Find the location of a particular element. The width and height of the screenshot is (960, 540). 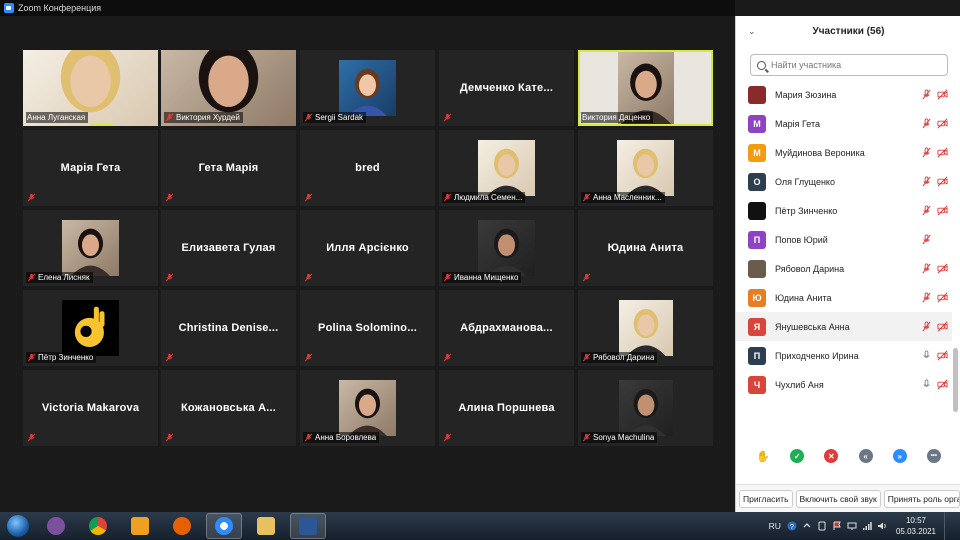

clock: 10:57 05.03.2021 is located at coordinates (916, 526).